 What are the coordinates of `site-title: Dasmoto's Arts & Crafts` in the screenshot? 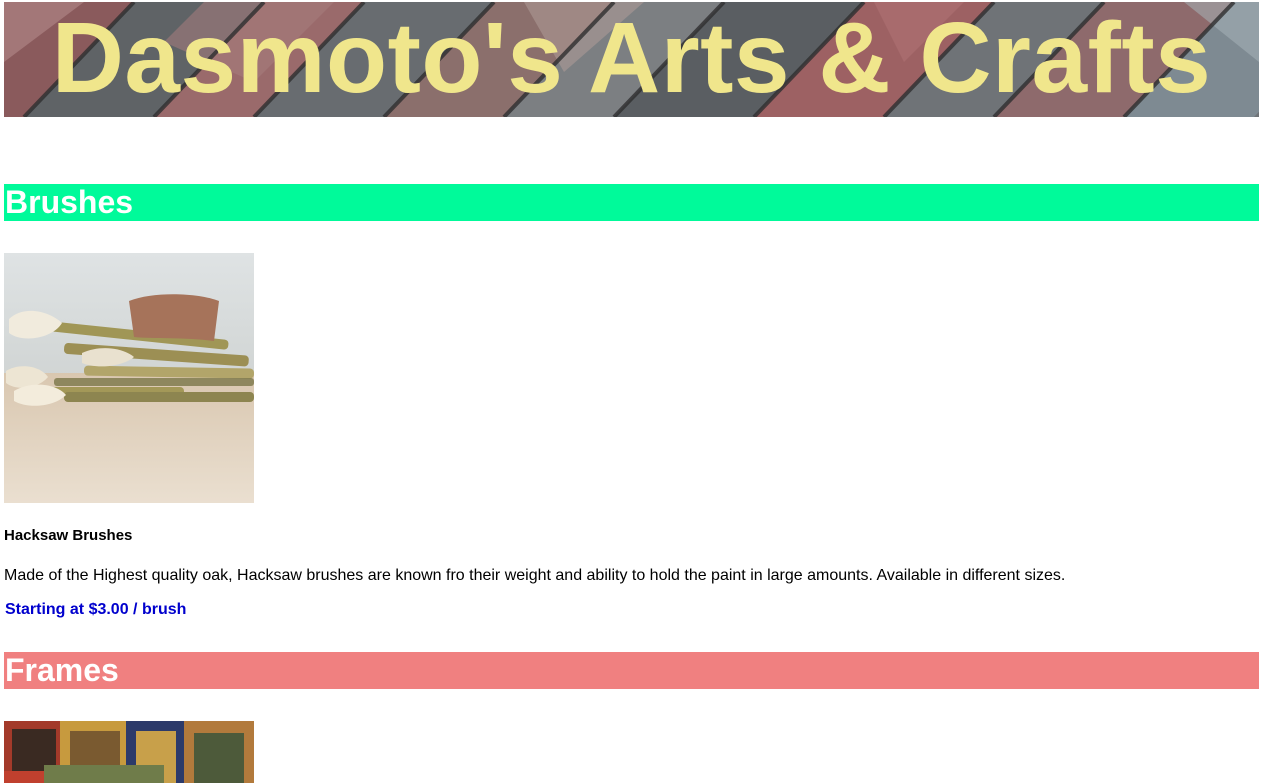 It's located at (631, 58).